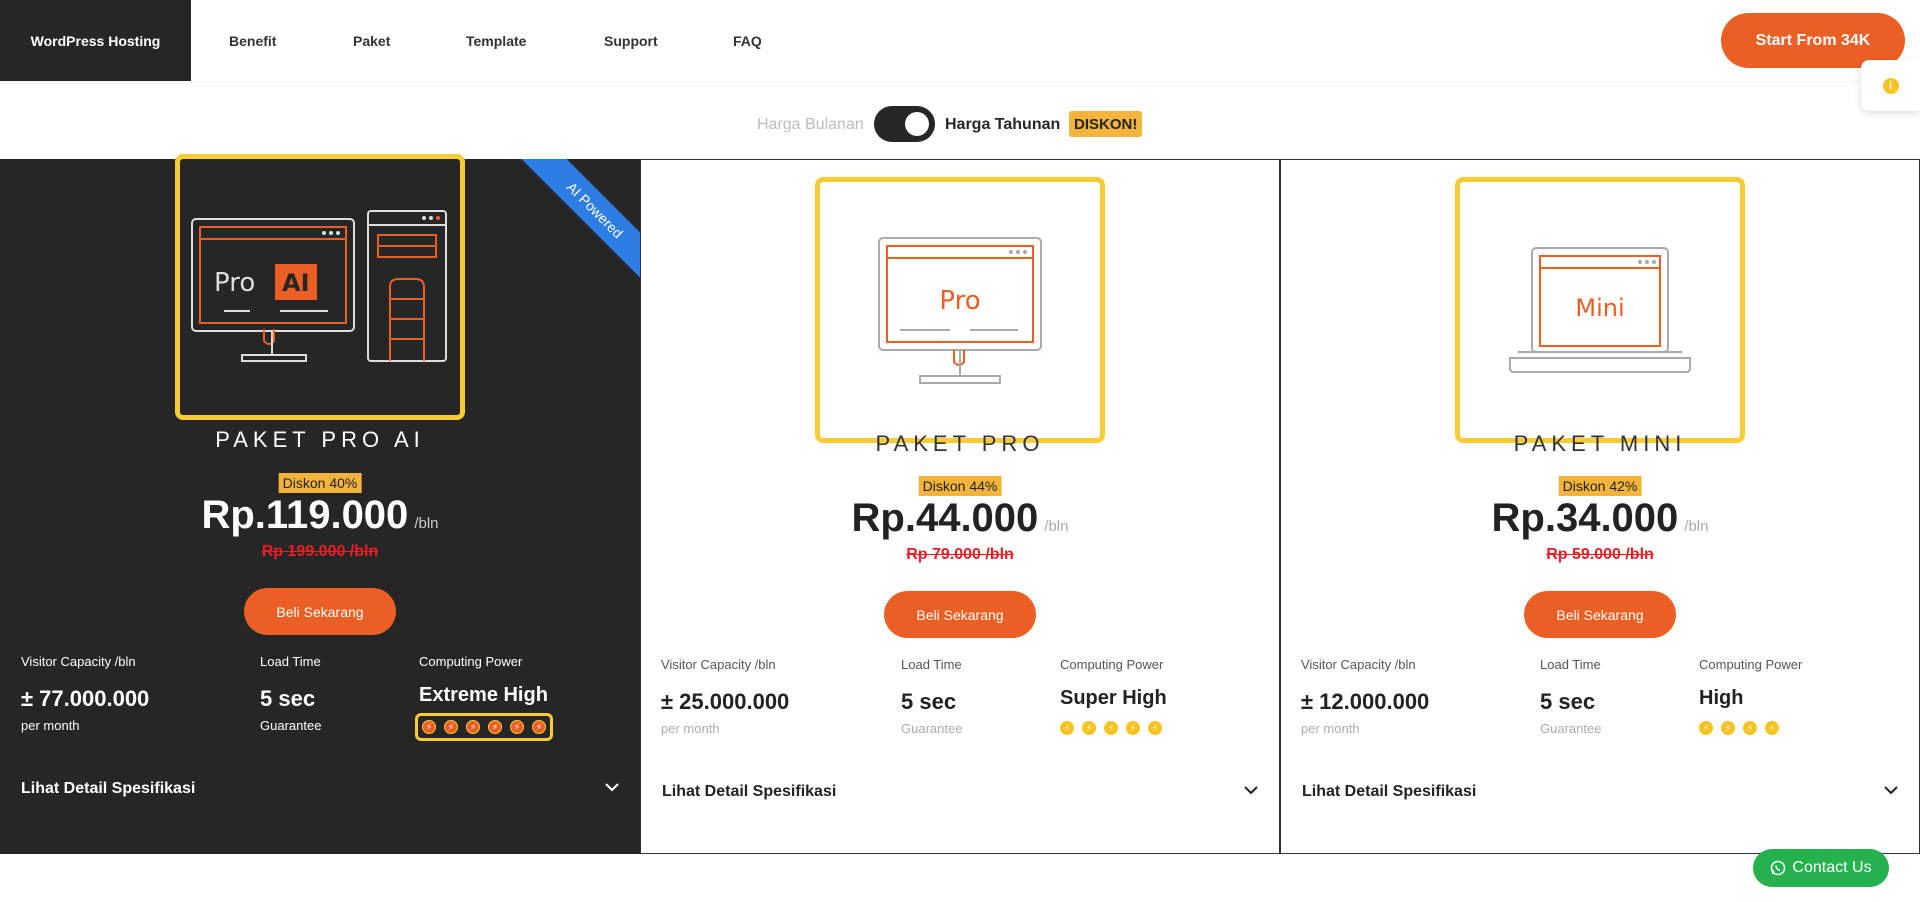 This screenshot has height=902, width=1920. I want to click on mini-illustration: Mini, so click(1600, 310).